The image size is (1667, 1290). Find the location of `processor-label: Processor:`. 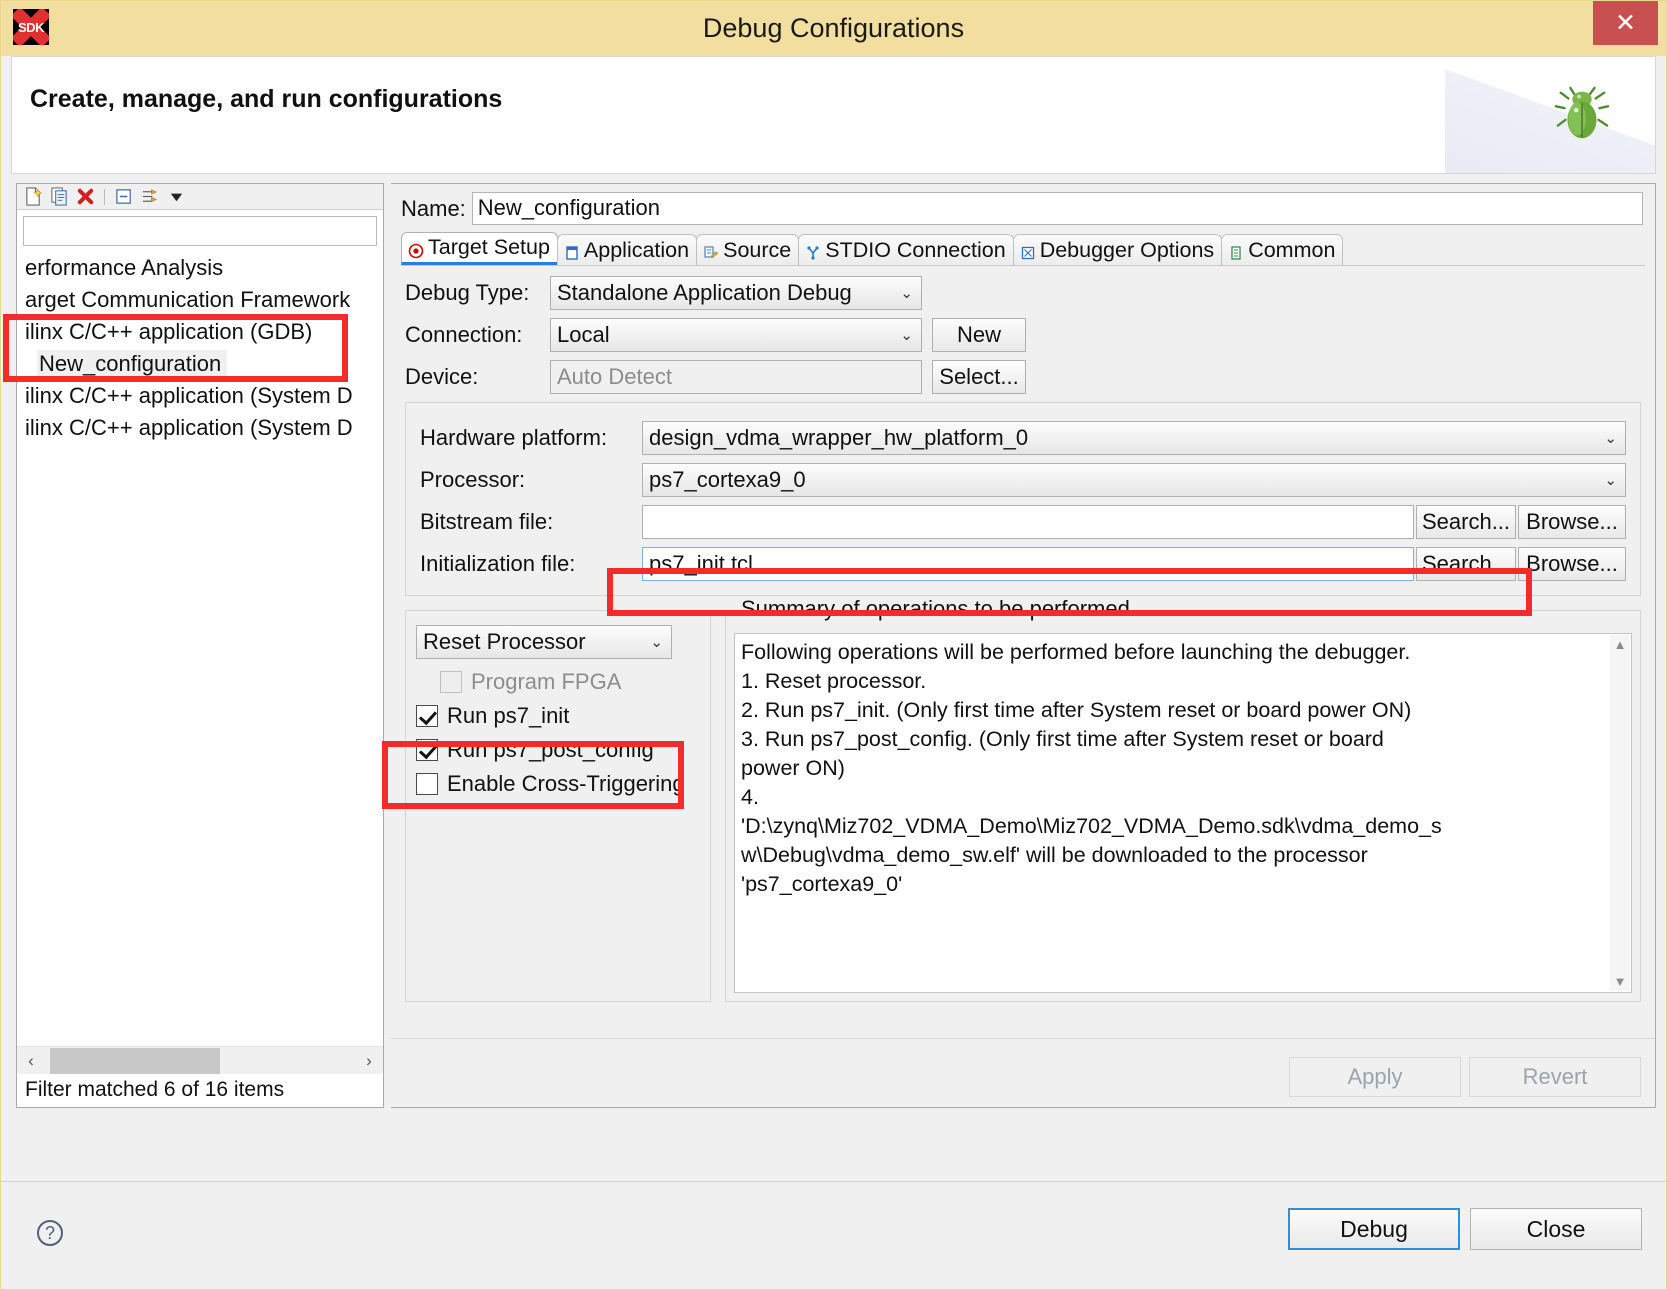

processor-label: Processor: is located at coordinates (473, 479).